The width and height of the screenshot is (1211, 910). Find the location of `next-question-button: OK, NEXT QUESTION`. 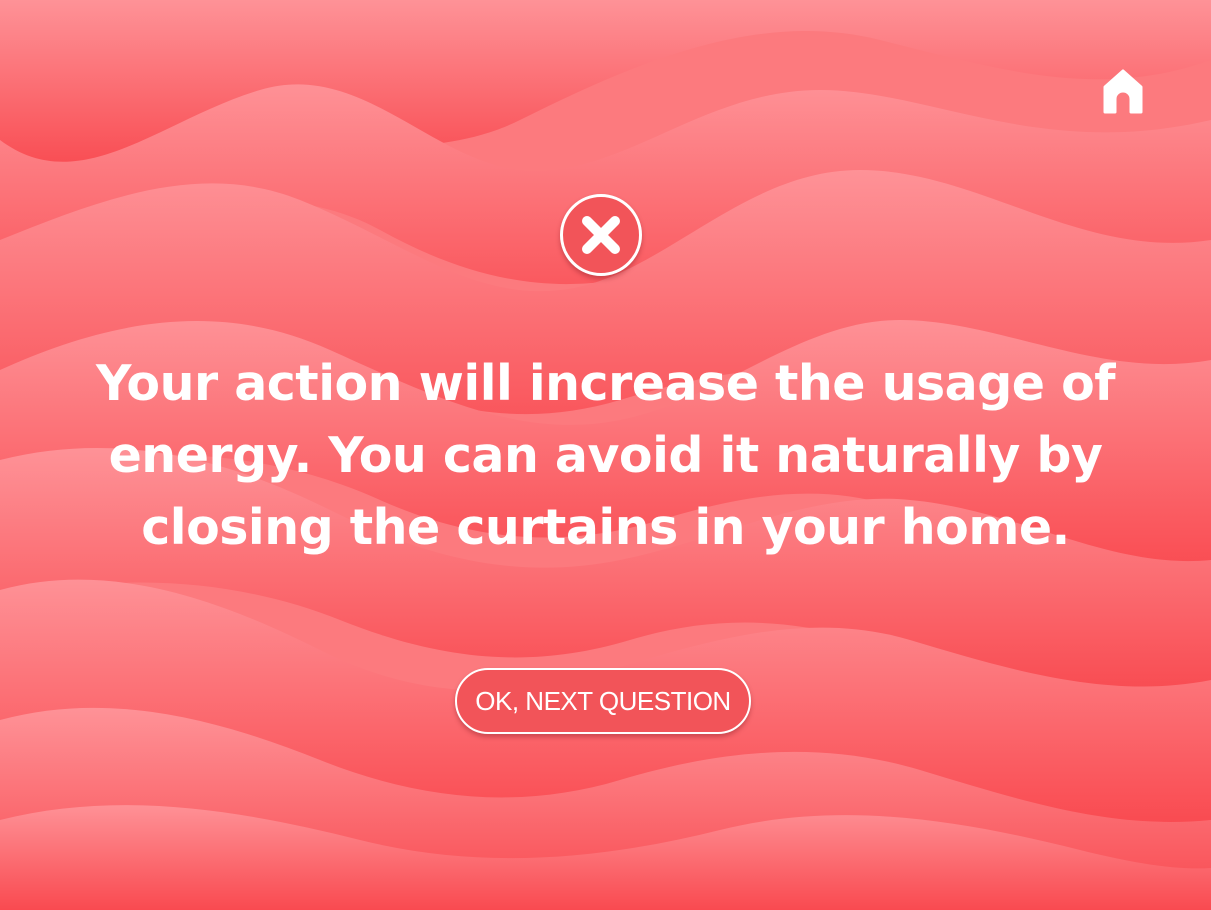

next-question-button: OK, NEXT QUESTION is located at coordinates (603, 701).